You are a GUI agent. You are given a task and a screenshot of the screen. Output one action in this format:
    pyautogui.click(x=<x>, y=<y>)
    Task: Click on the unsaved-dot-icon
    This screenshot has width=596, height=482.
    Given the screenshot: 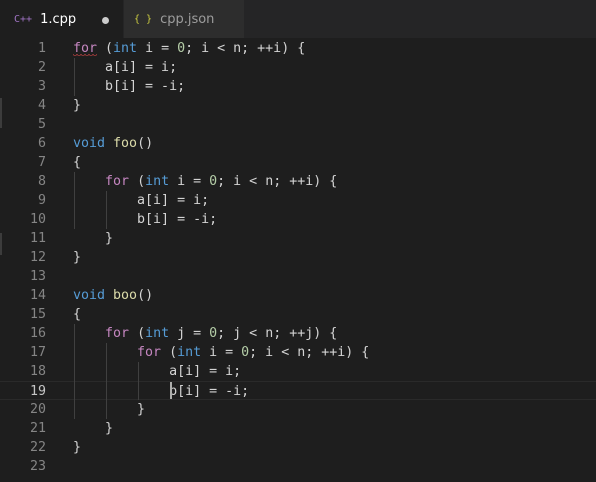 What is the action you would take?
    pyautogui.click(x=105, y=20)
    